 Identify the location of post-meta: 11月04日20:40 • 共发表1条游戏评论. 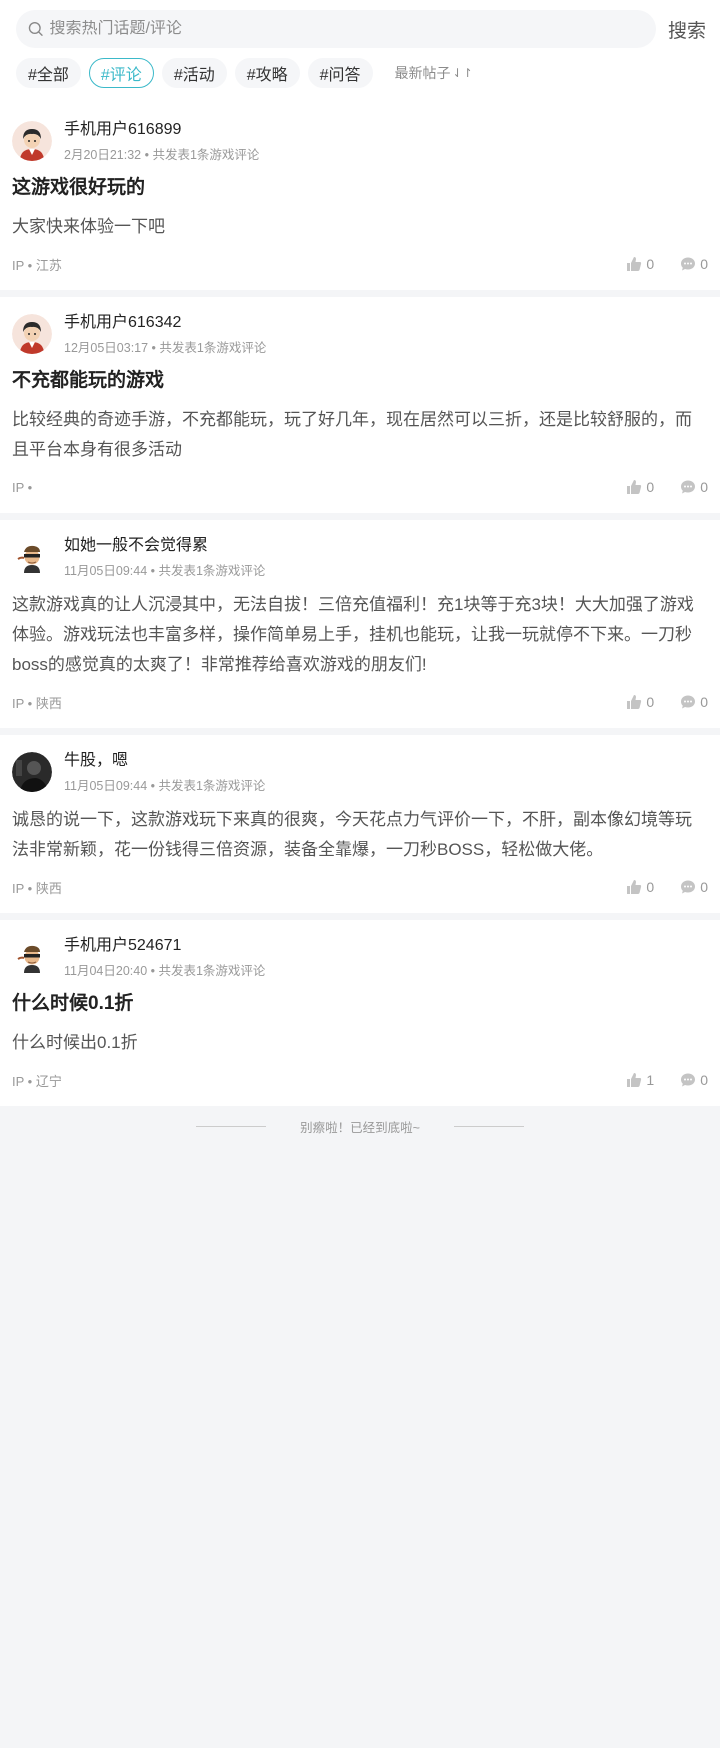
(165, 970).